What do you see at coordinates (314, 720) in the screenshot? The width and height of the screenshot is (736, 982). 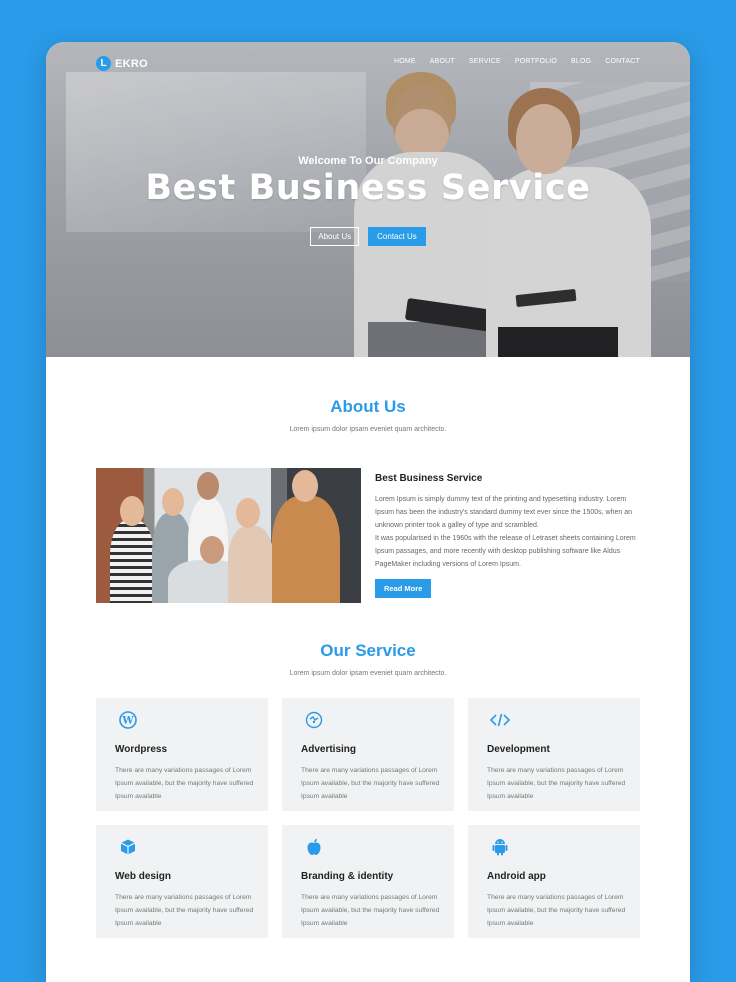 I see `advertising-icon` at bounding box center [314, 720].